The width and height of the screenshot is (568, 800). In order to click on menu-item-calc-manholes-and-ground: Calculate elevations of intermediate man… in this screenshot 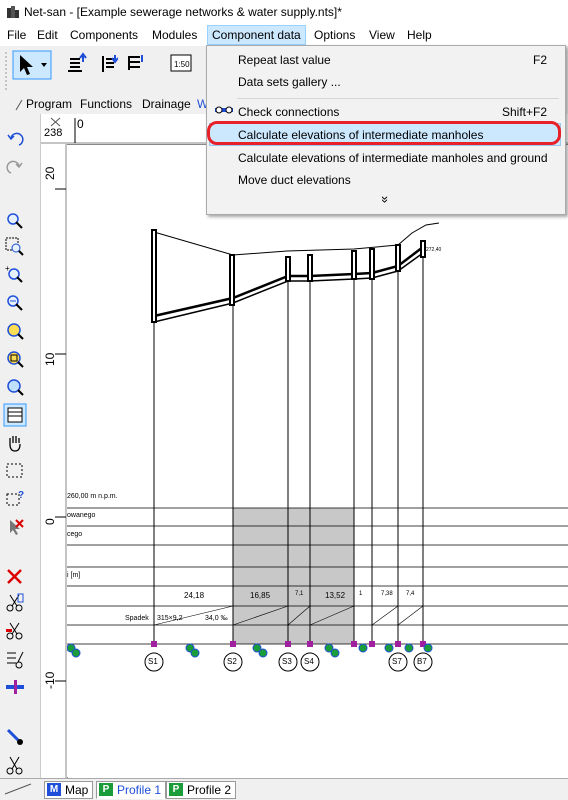, I will do `click(393, 158)`.